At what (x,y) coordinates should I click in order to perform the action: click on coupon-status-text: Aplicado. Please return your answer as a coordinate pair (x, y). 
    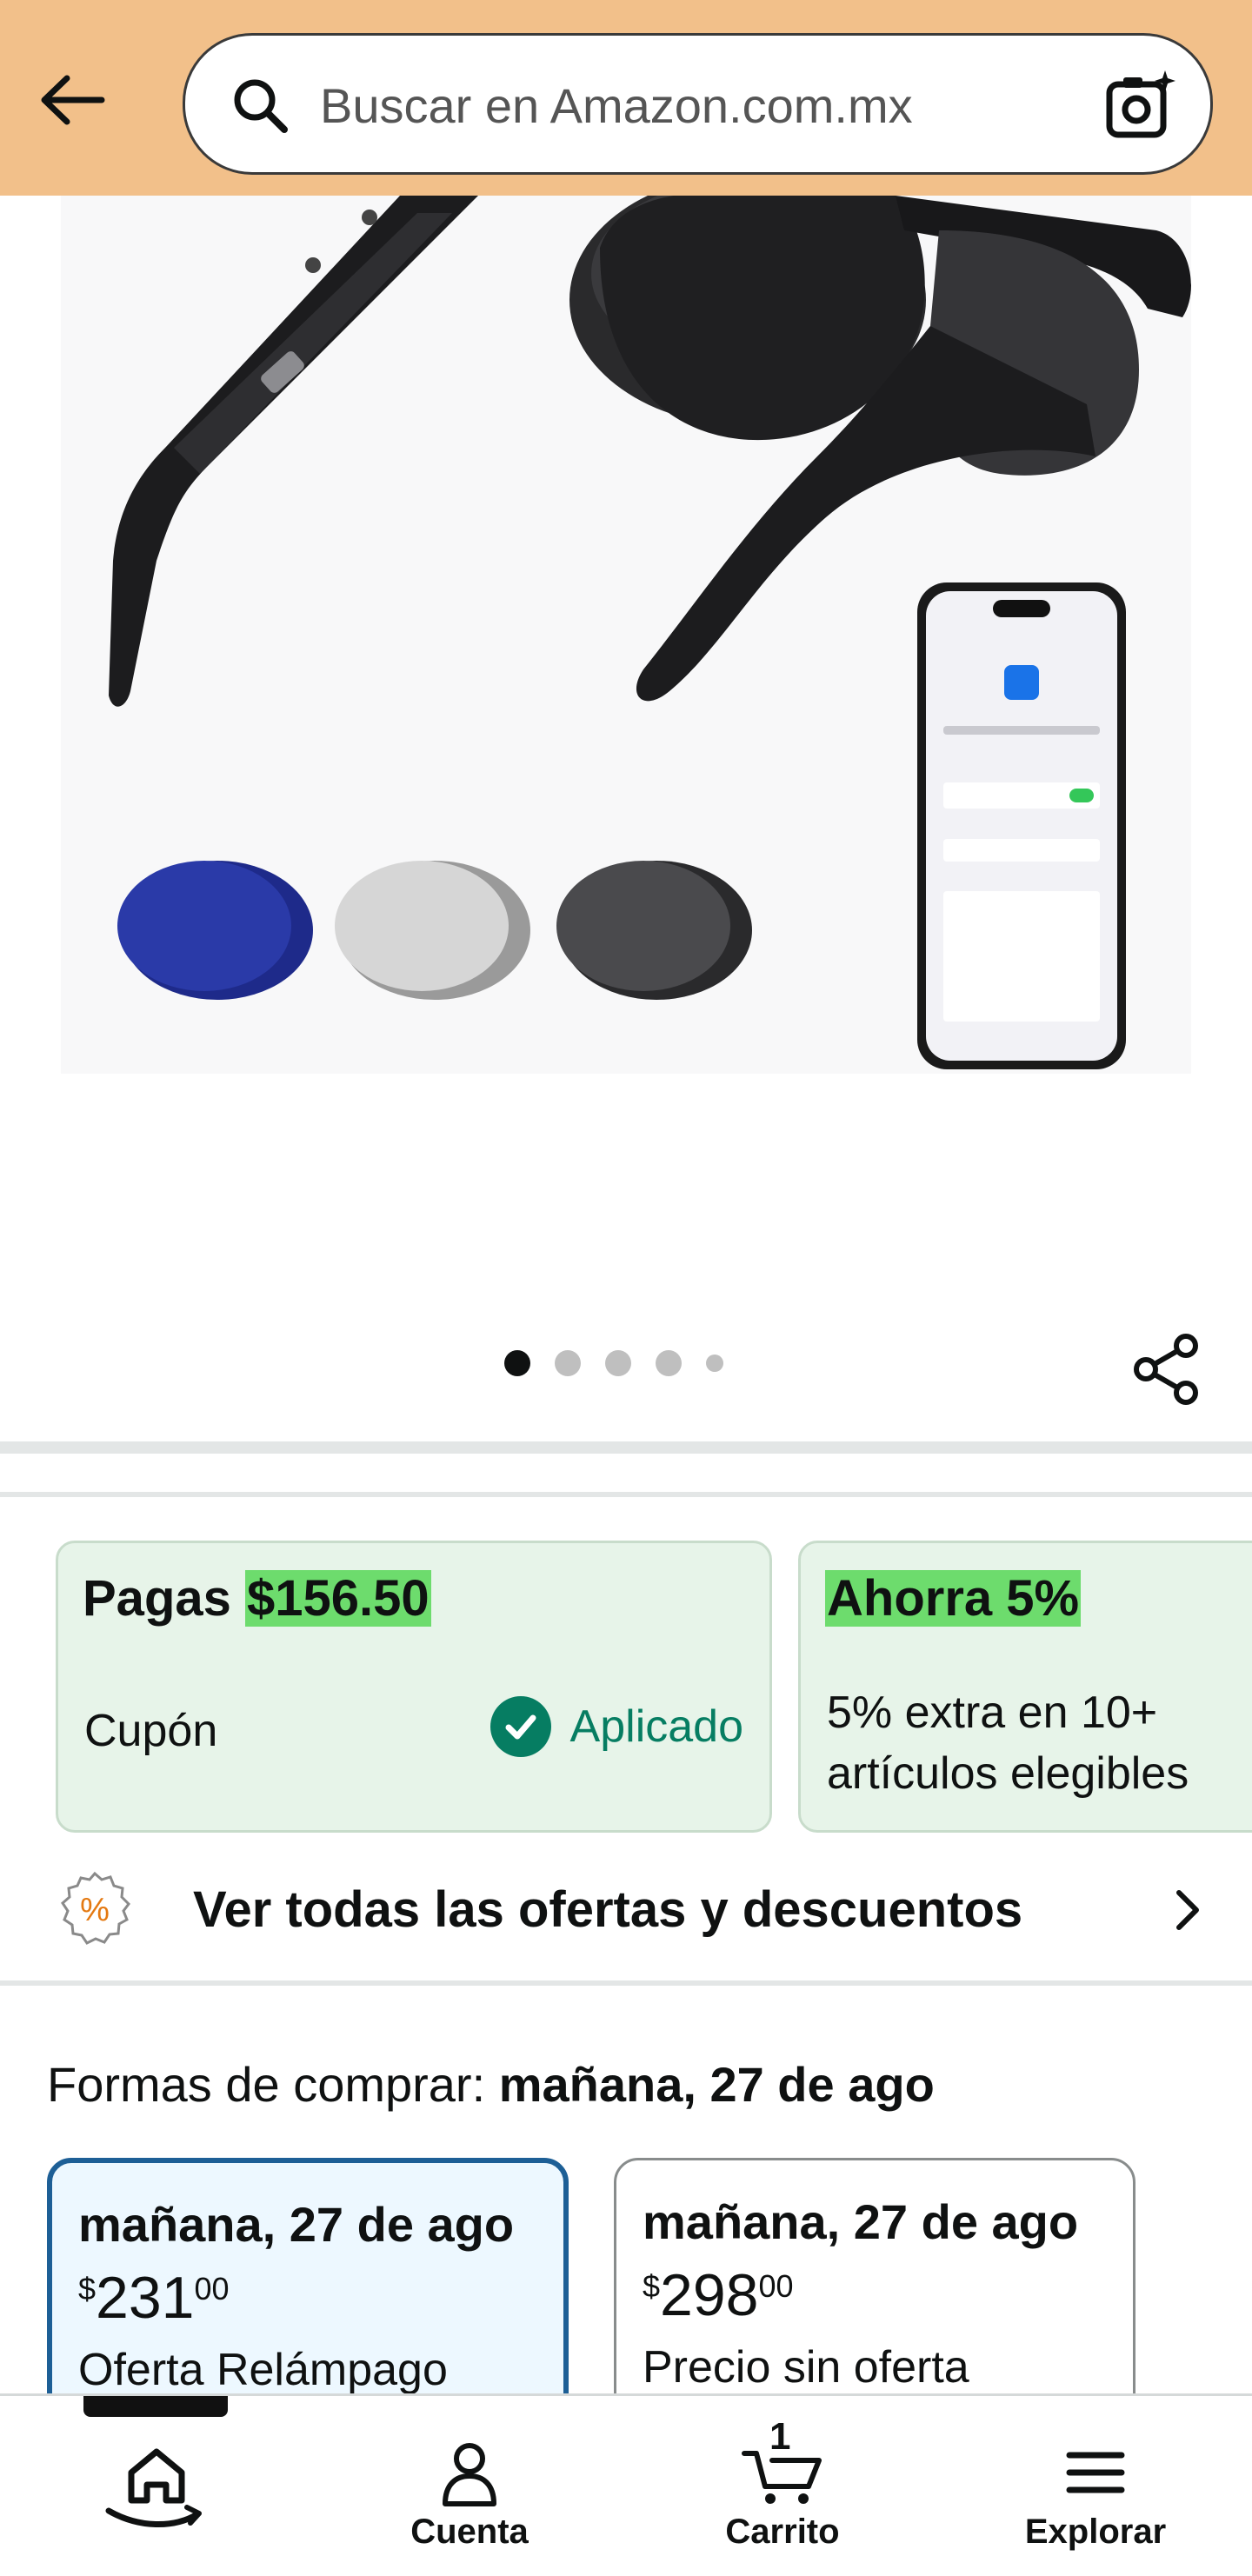
    Looking at the image, I should click on (656, 1726).